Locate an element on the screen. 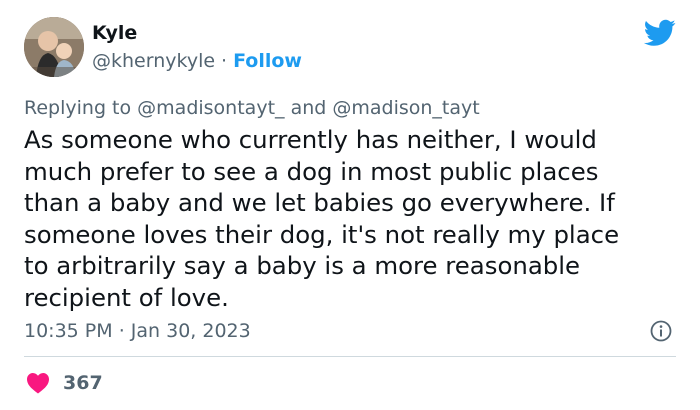 The height and width of the screenshot is (410, 700). author-name: Kyle is located at coordinates (114, 33).